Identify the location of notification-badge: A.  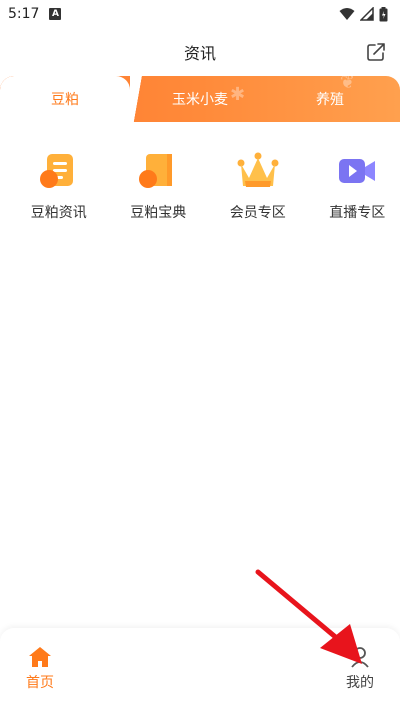
(55, 14).